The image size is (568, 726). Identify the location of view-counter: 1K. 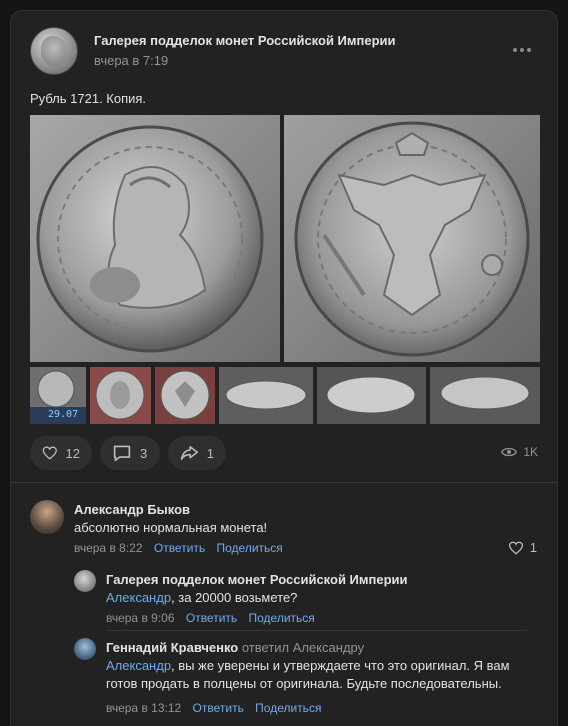
(519, 452).